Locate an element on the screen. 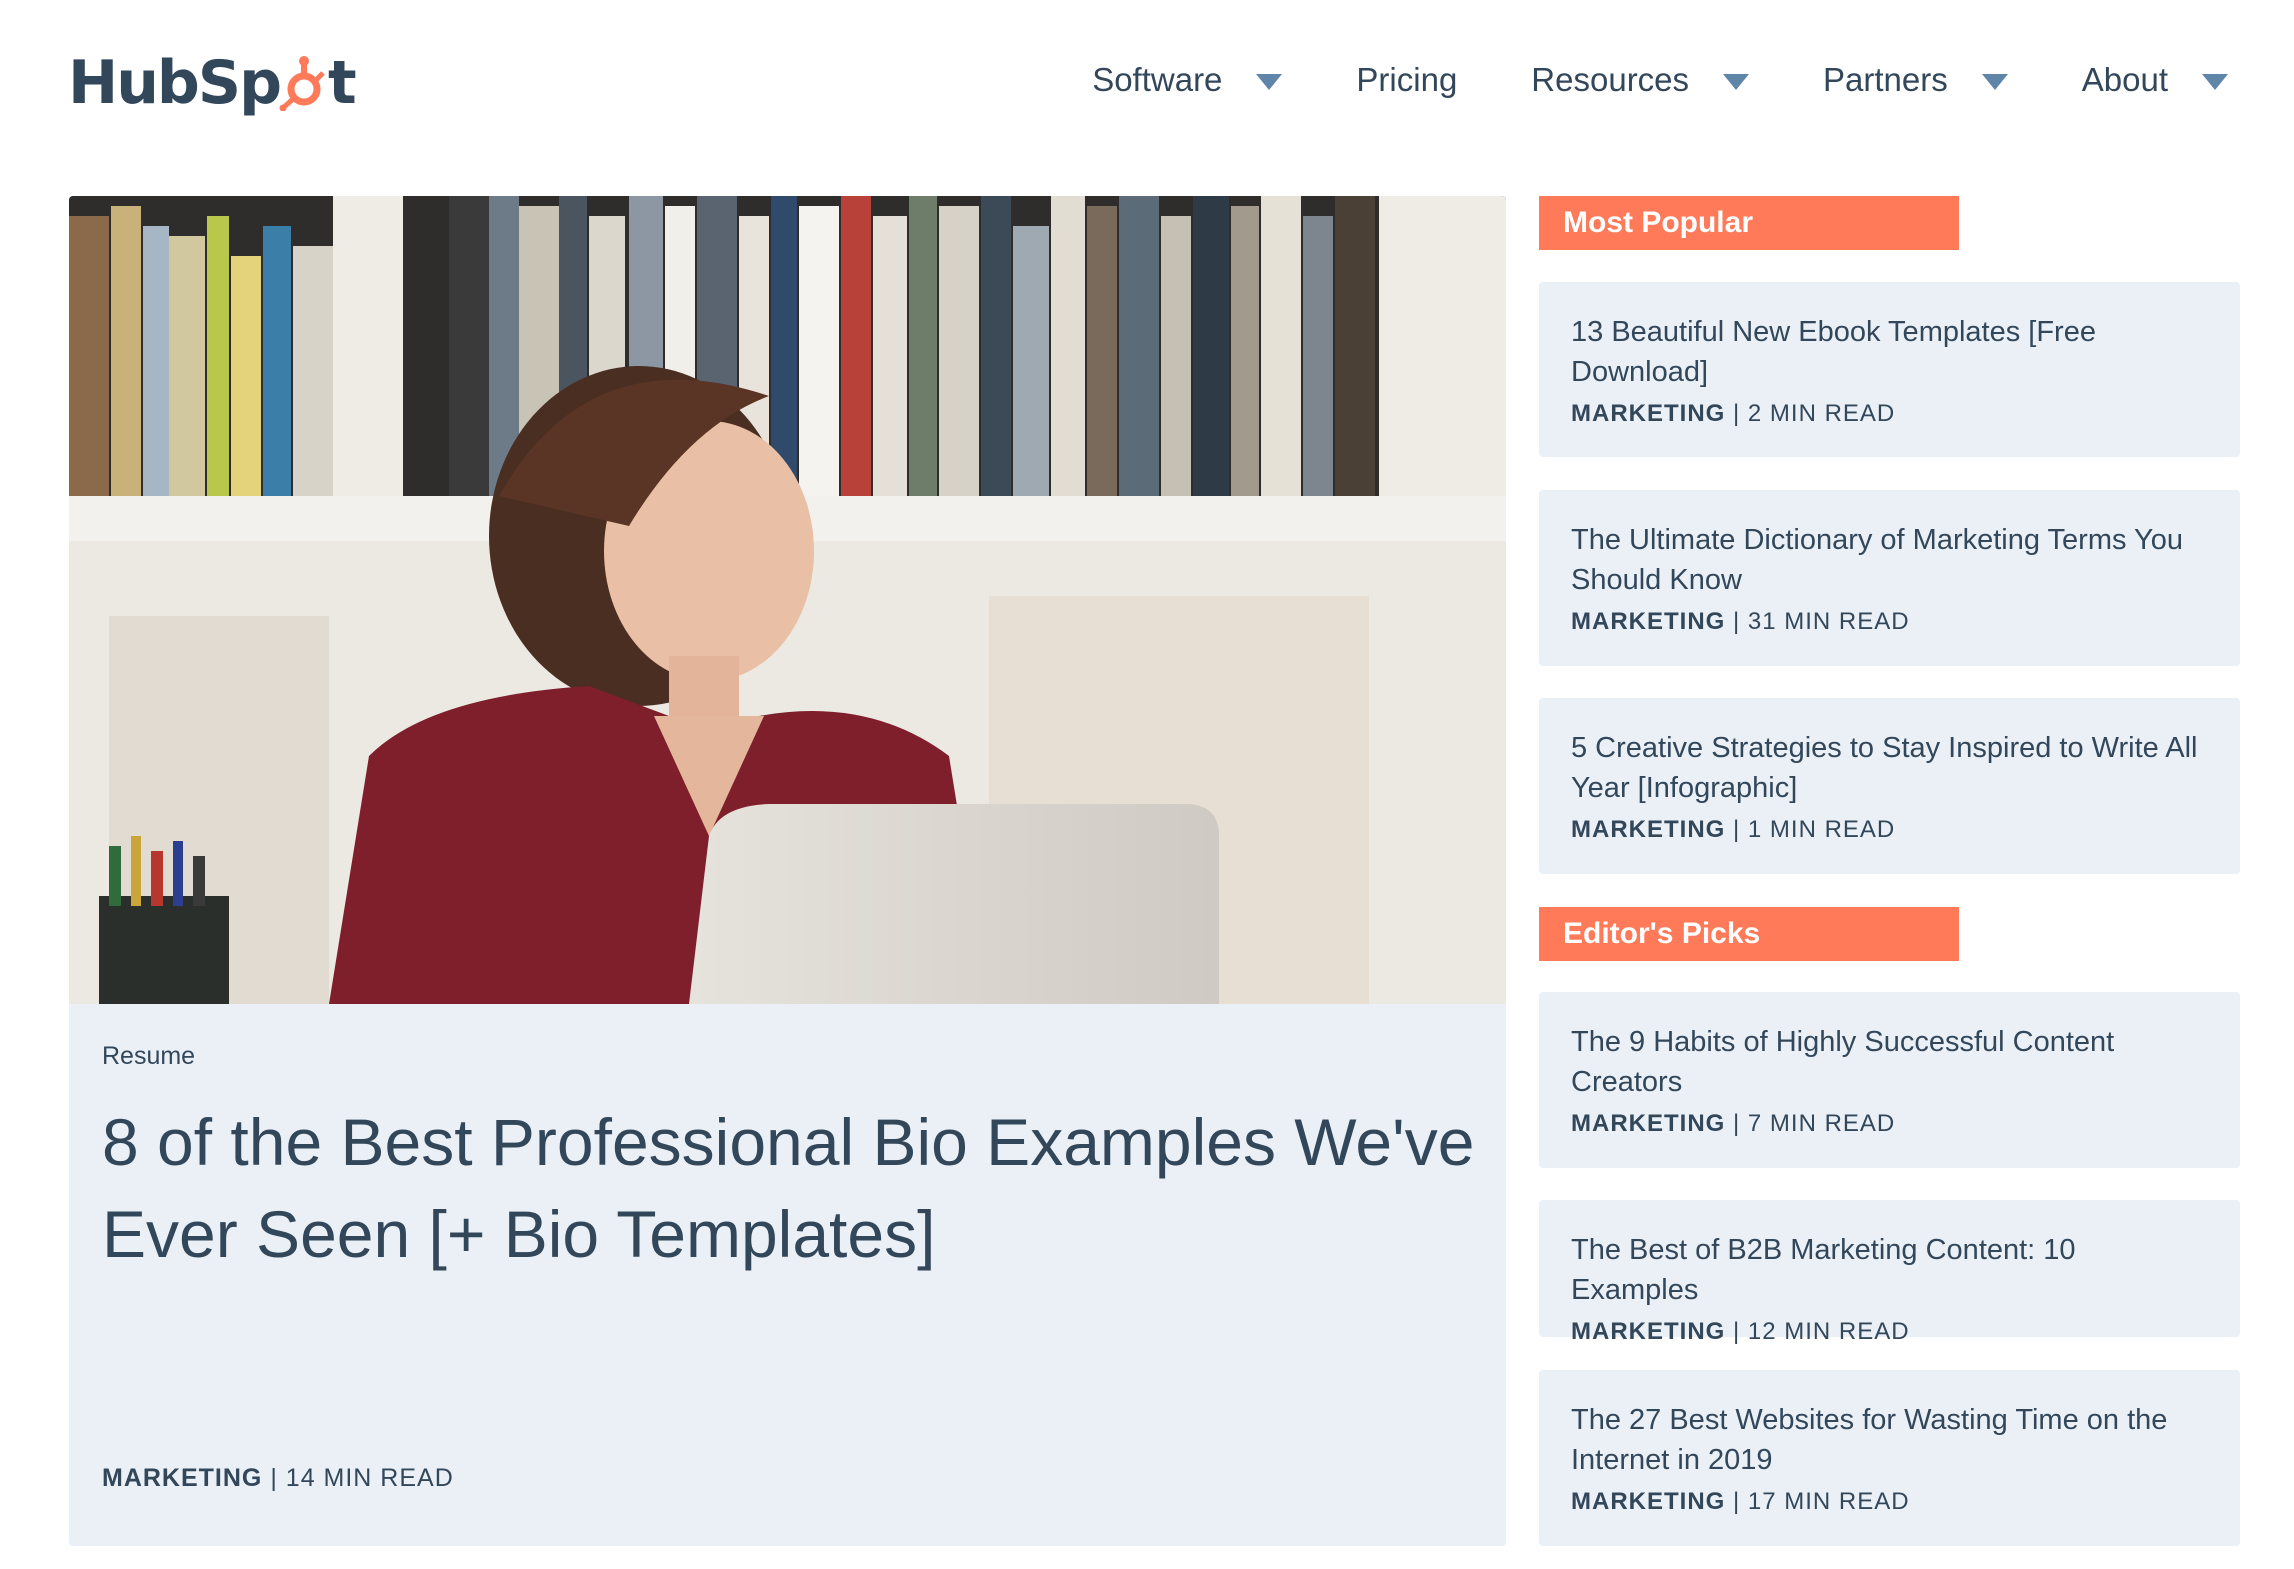  article-read-time: | 14 MIN READ is located at coordinates (362, 1478).